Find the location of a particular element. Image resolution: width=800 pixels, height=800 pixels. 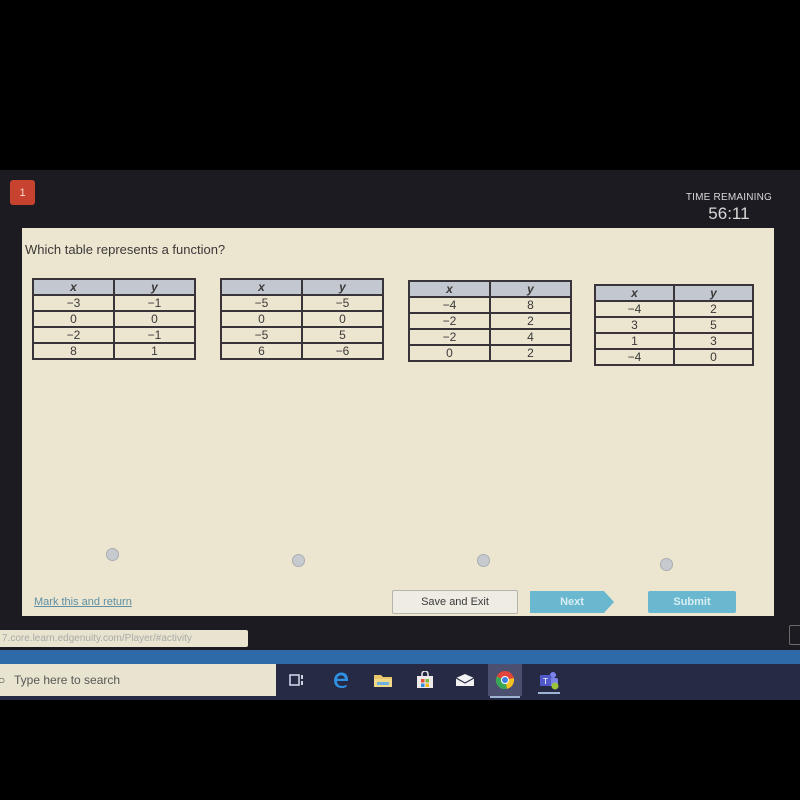

table-row: 13 is located at coordinates (674, 341).